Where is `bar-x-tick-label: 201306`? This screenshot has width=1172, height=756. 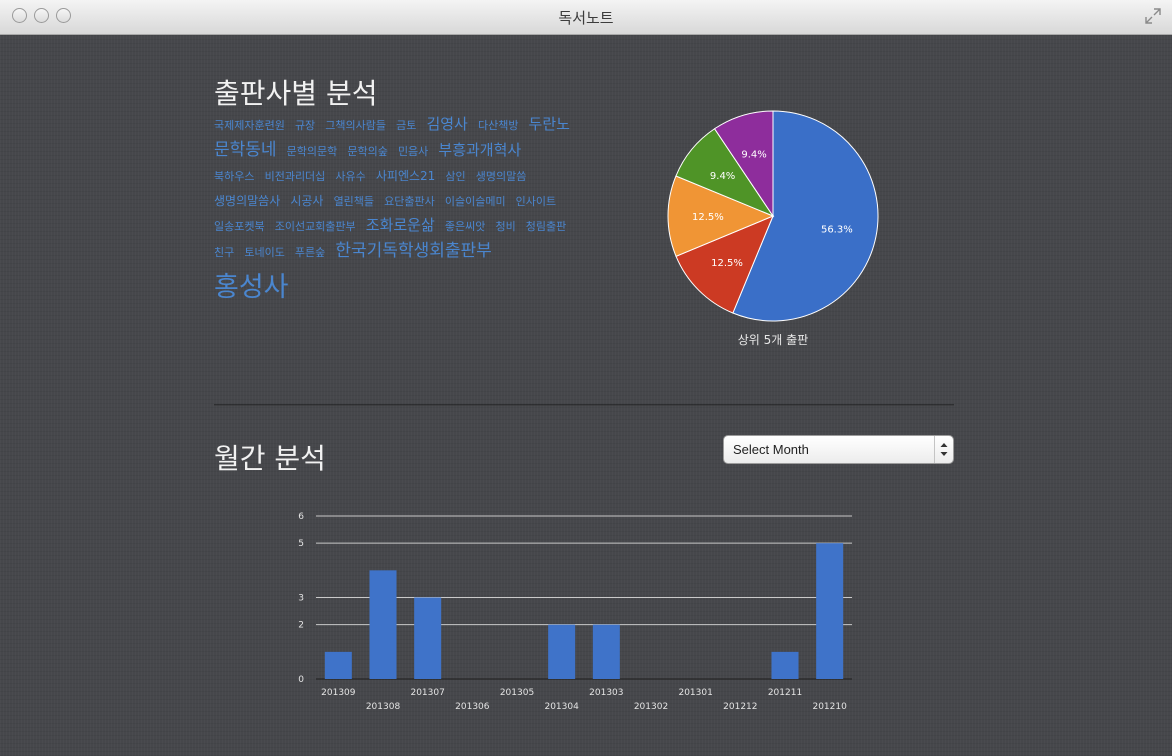 bar-x-tick-label: 201306 is located at coordinates (472, 707).